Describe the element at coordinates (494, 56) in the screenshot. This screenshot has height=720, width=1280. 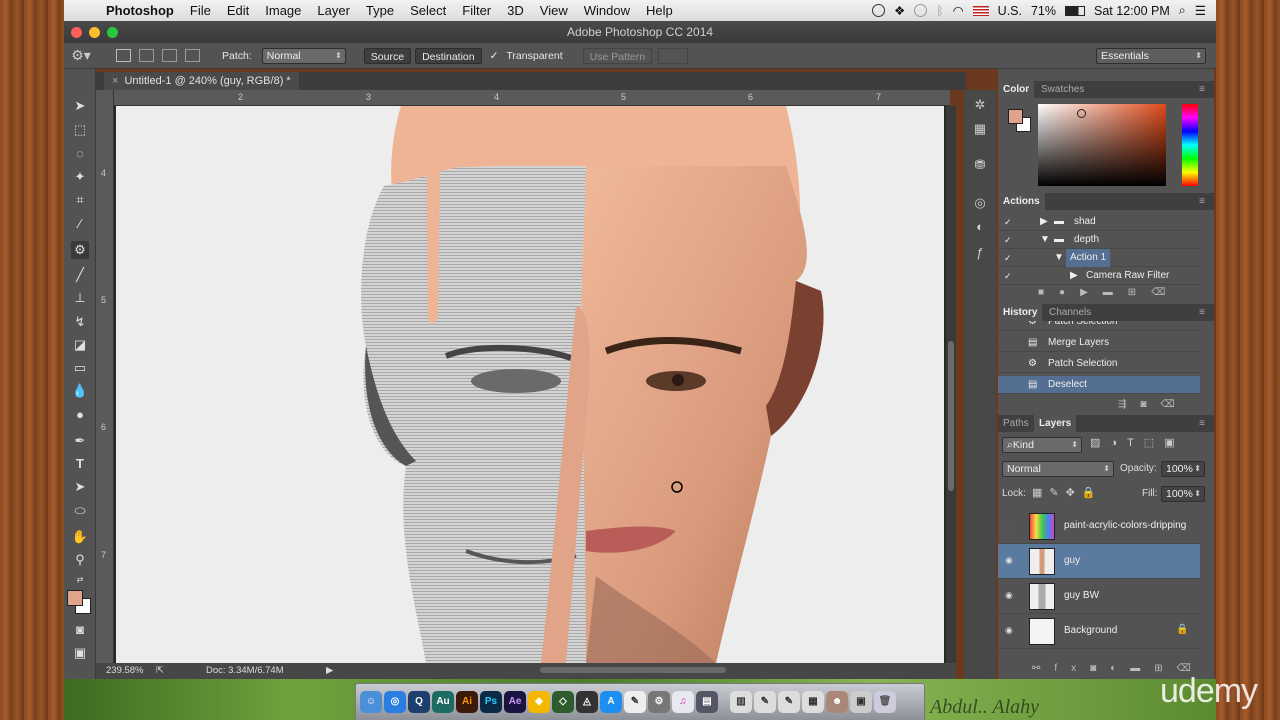
I see `transparent-checkbox-icon: ✓` at that location.